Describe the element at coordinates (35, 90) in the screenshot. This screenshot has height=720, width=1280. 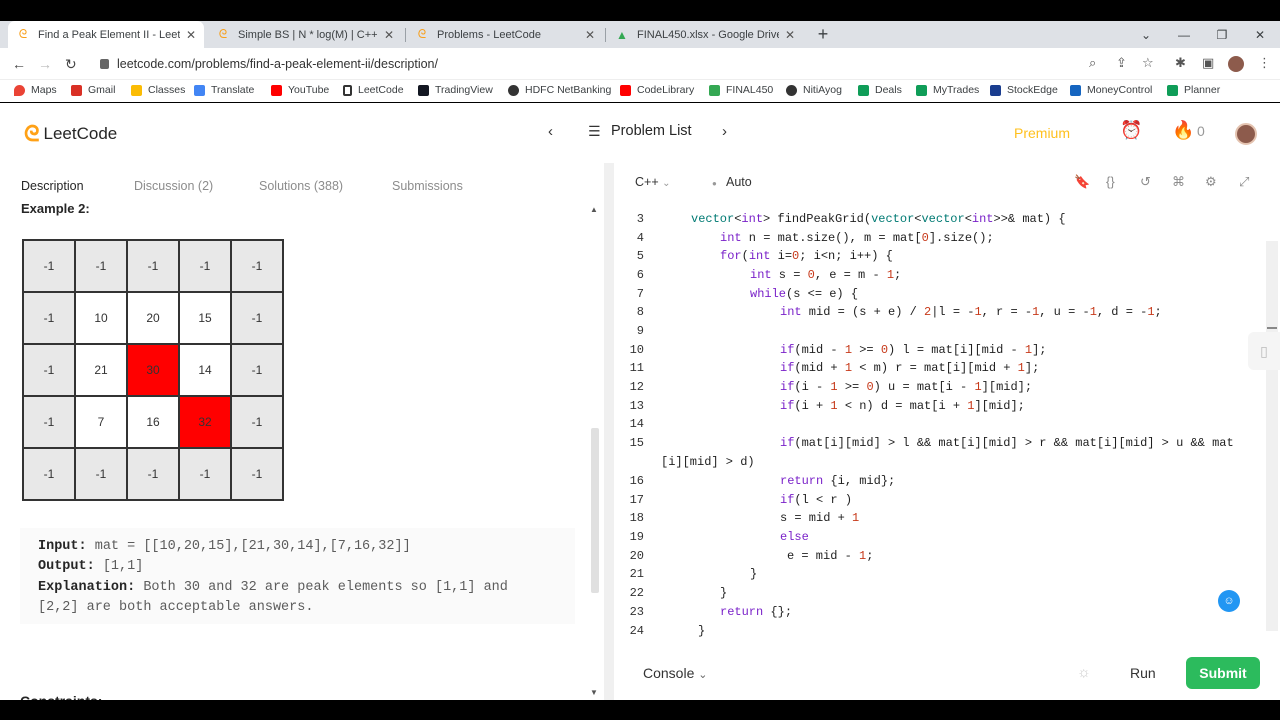
I see `bookmark-maps: Maps` at that location.